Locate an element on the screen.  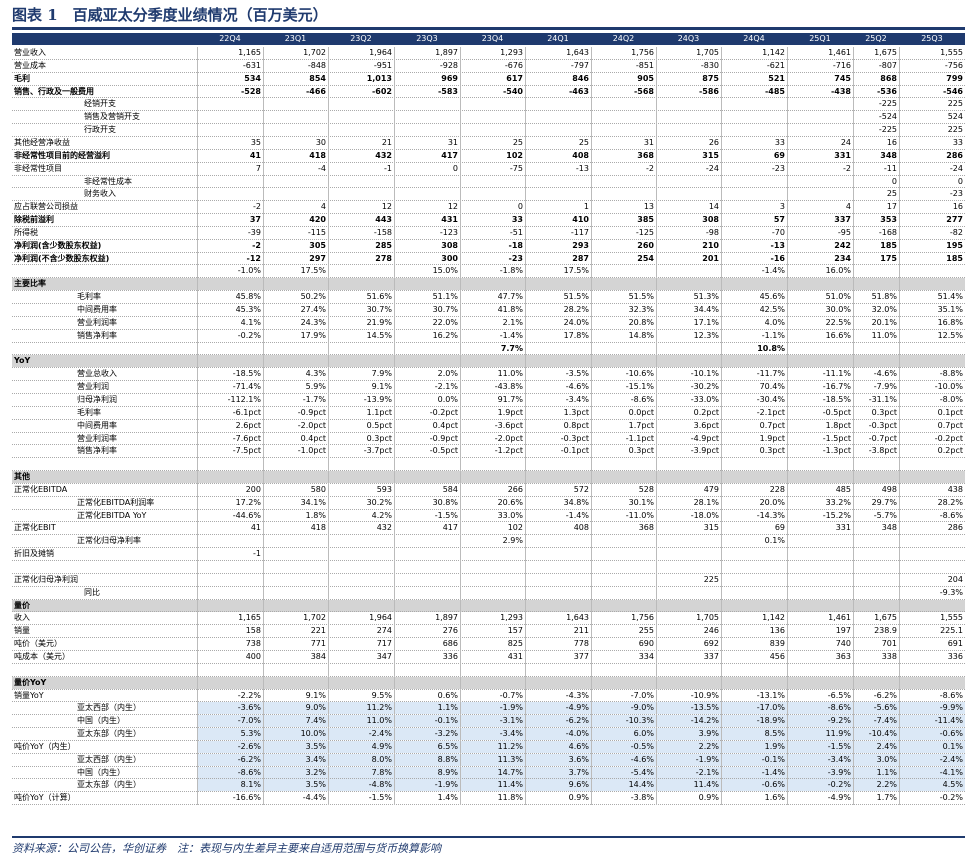
cell-25q2: -6.2% is located at coordinates (885, 695).